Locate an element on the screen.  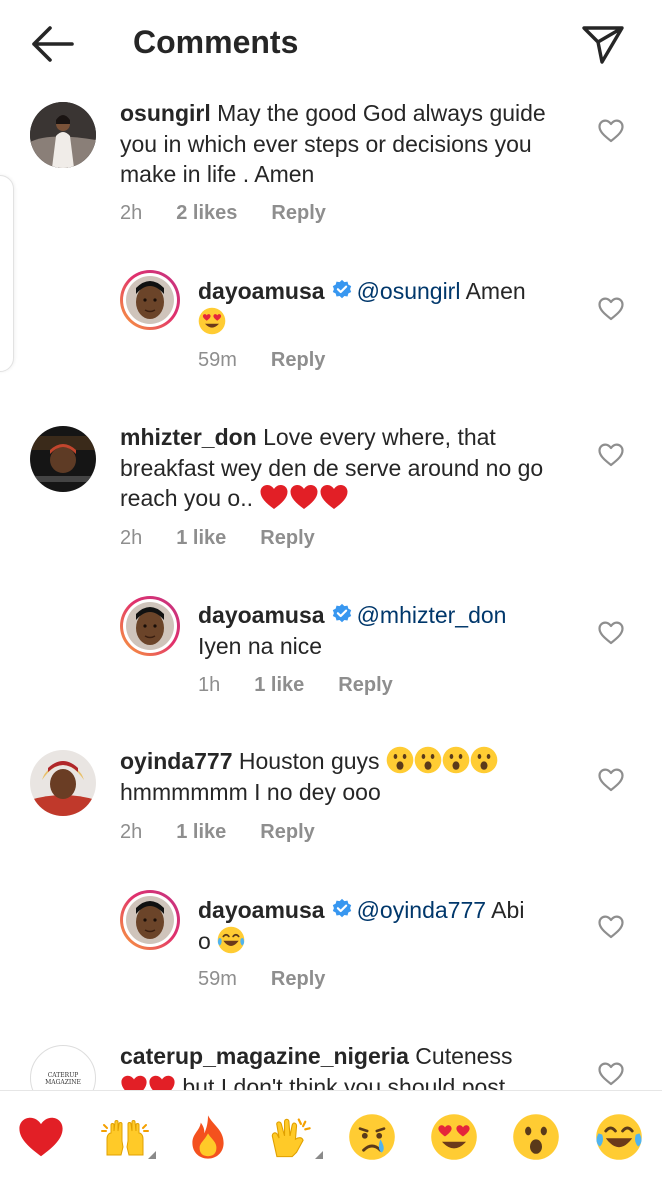
comment-text: dayoamusa @osungirl Amen is located at coordinates (388, 306).